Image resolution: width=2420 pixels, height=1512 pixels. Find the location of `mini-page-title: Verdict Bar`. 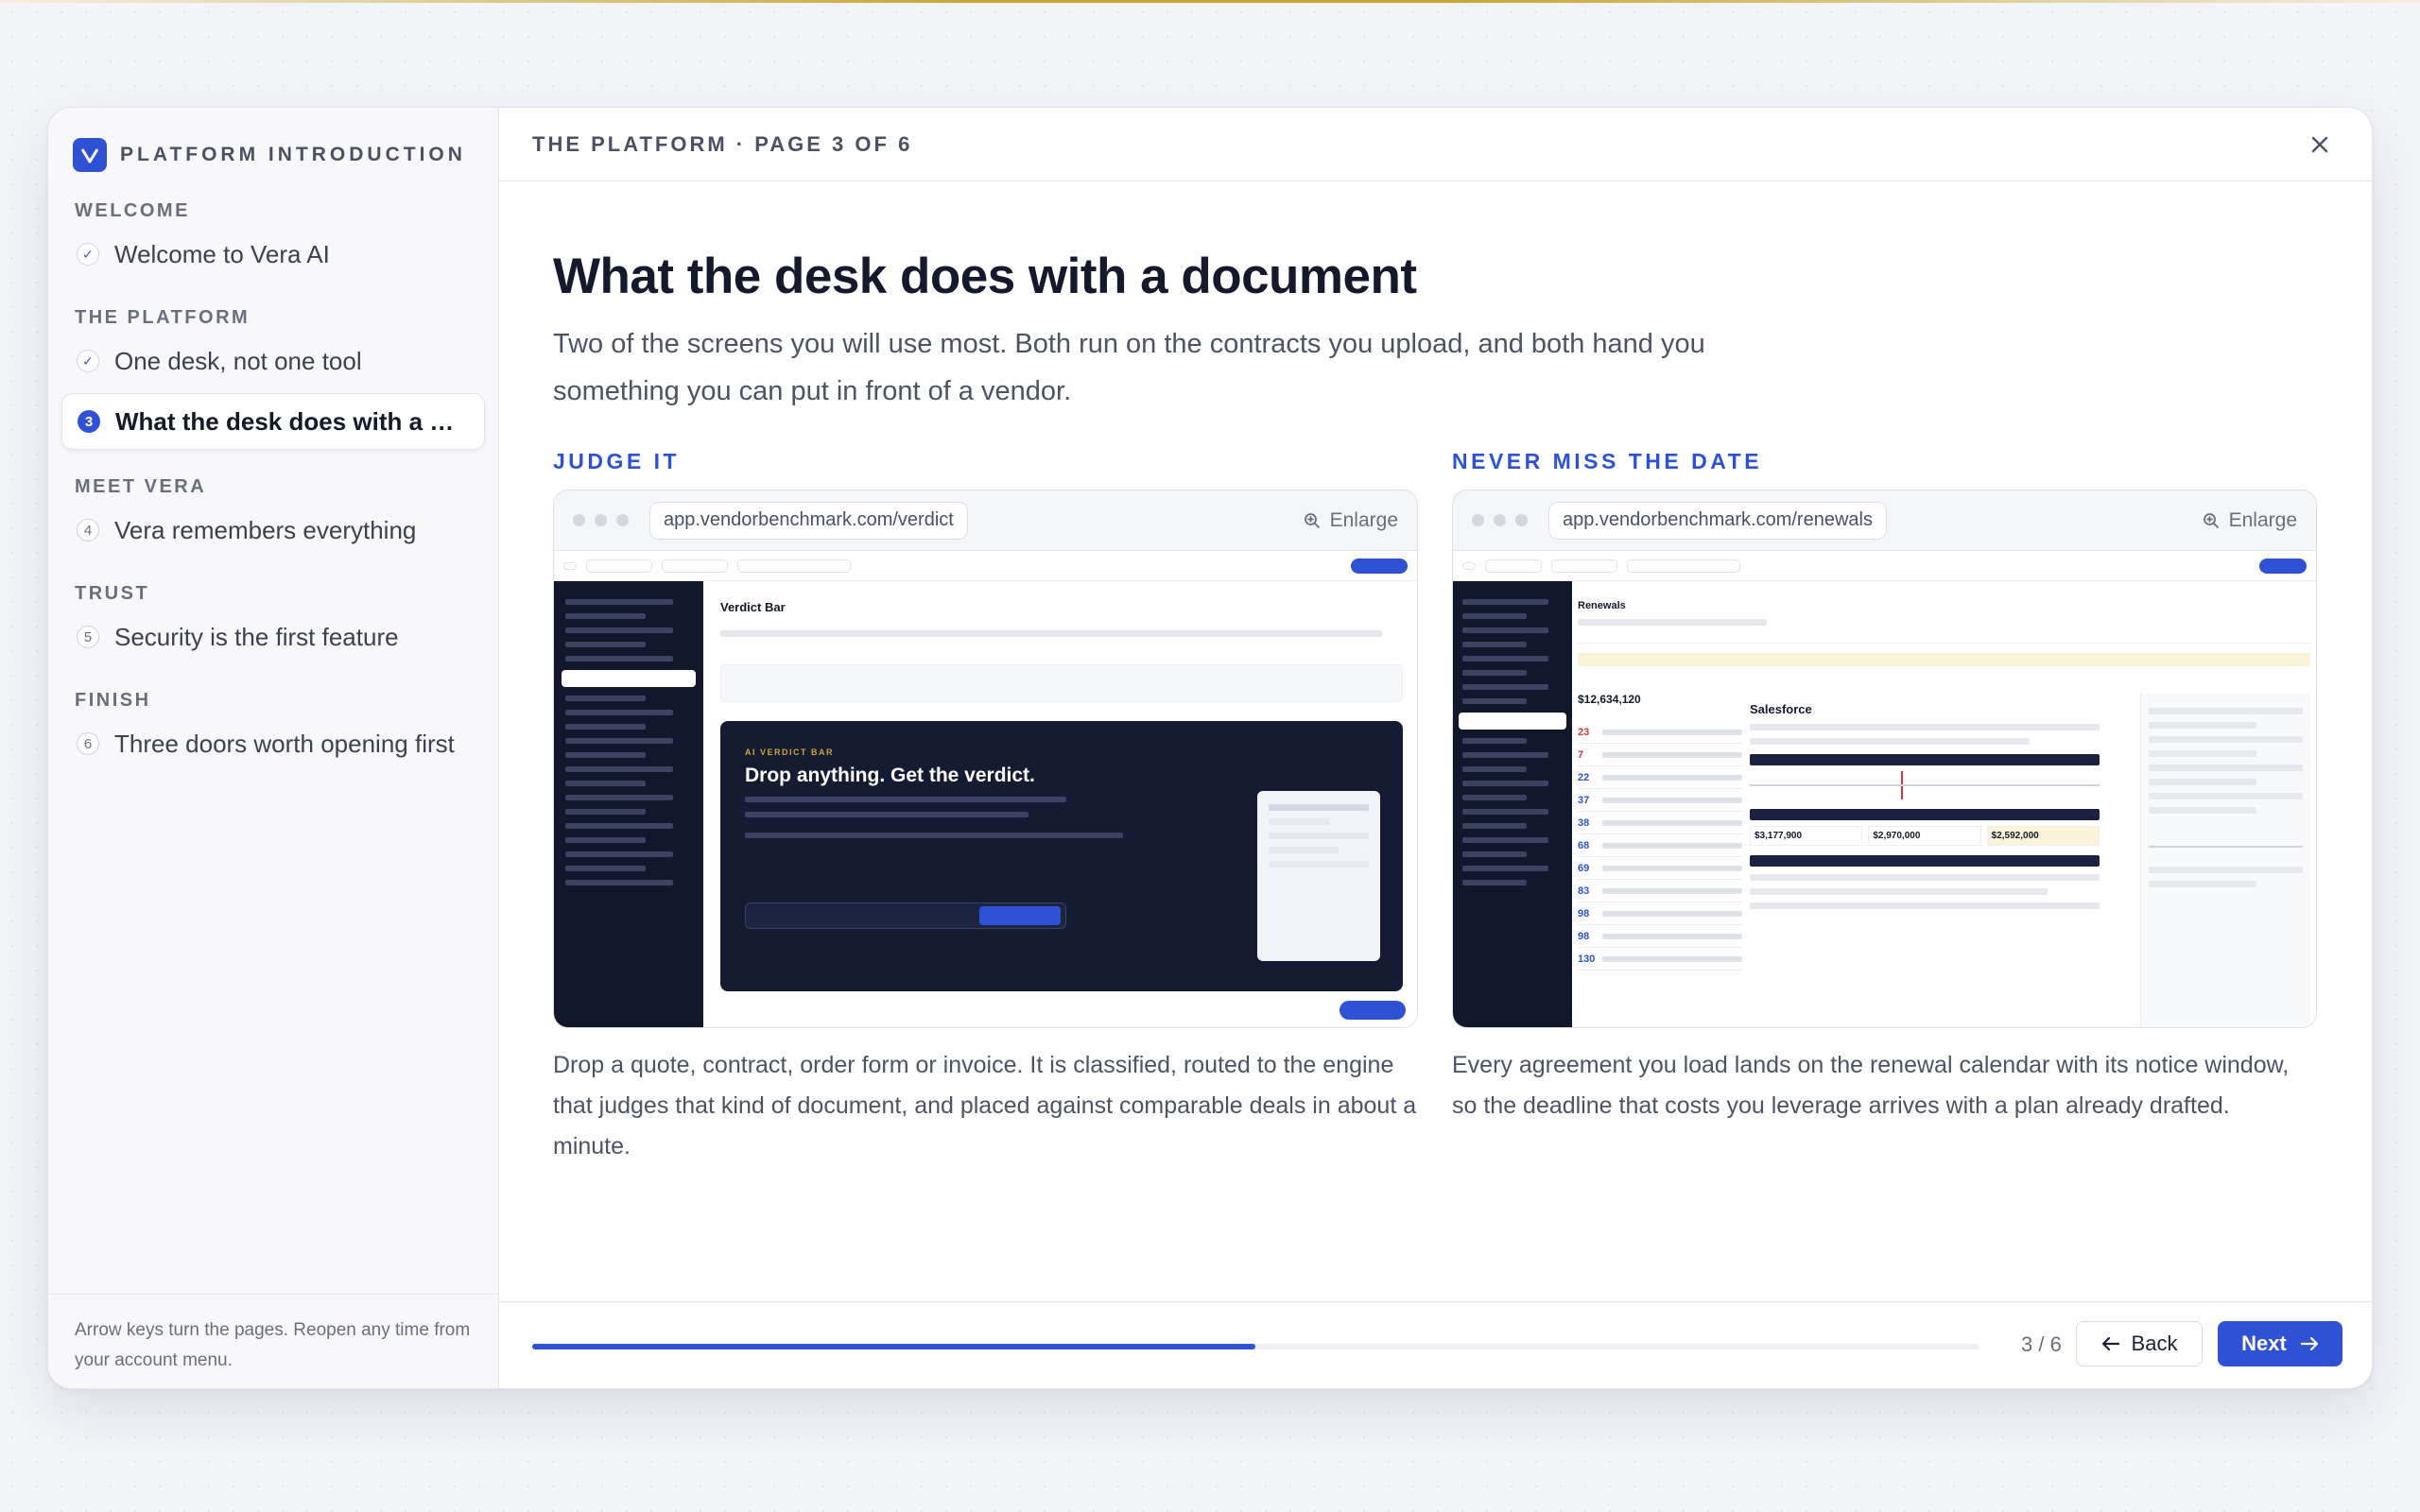

mini-page-title: Verdict Bar is located at coordinates (753, 607).